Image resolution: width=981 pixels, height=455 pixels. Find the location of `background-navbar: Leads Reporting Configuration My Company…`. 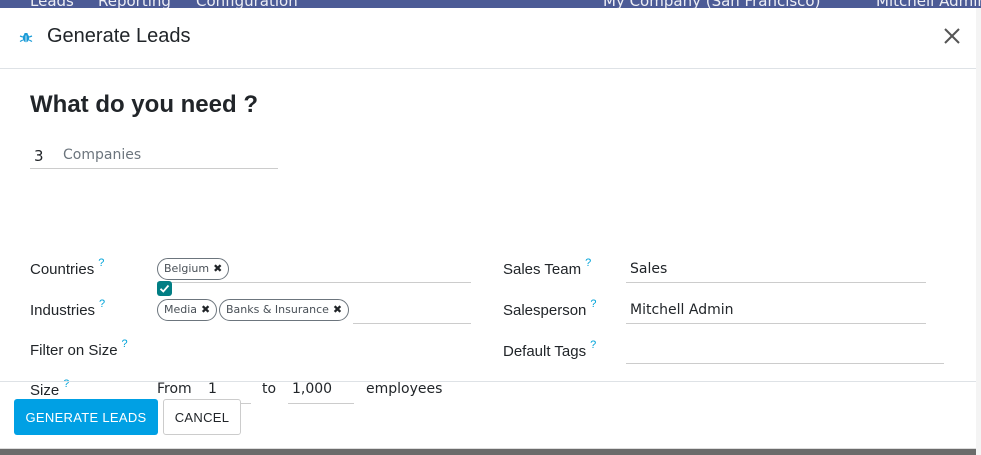

background-navbar: Leads Reporting Configuration My Company… is located at coordinates (490, 4).